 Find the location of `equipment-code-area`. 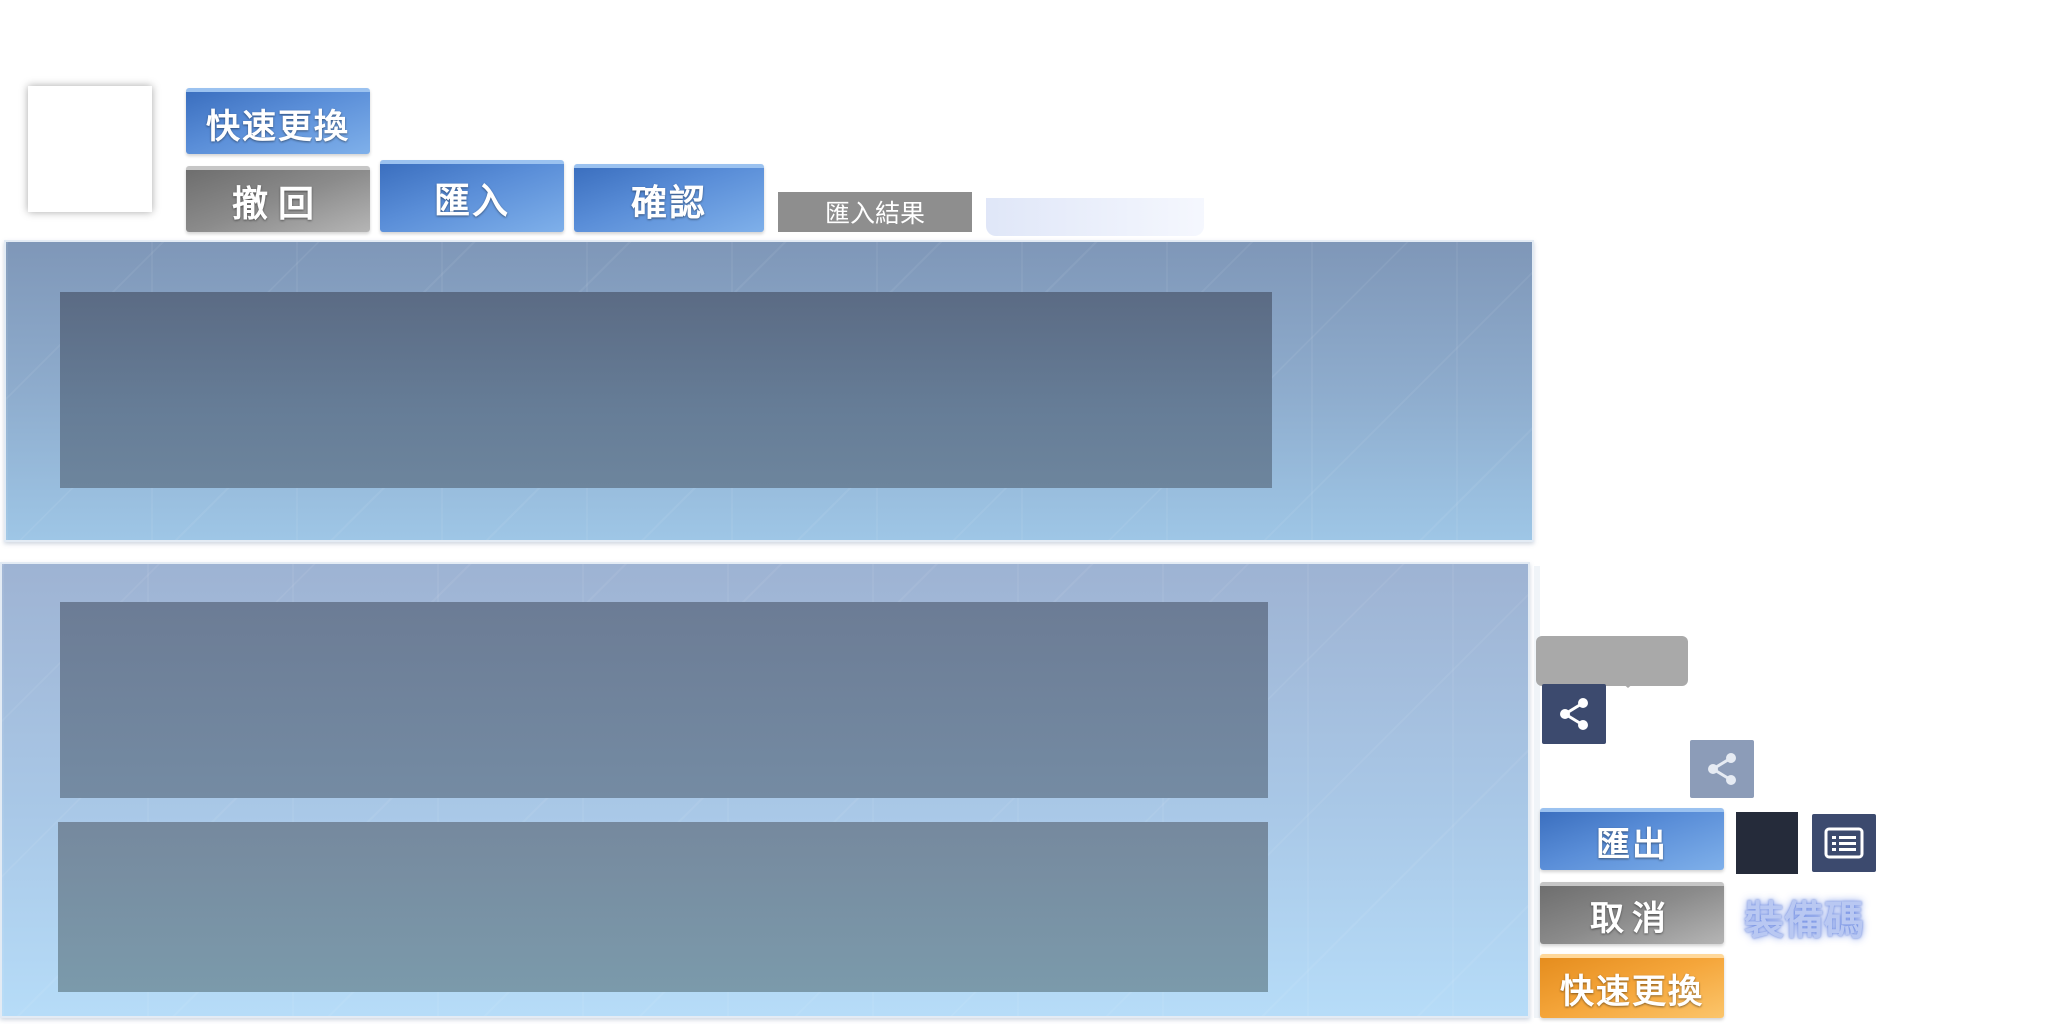

equipment-code-area is located at coordinates (664, 700).